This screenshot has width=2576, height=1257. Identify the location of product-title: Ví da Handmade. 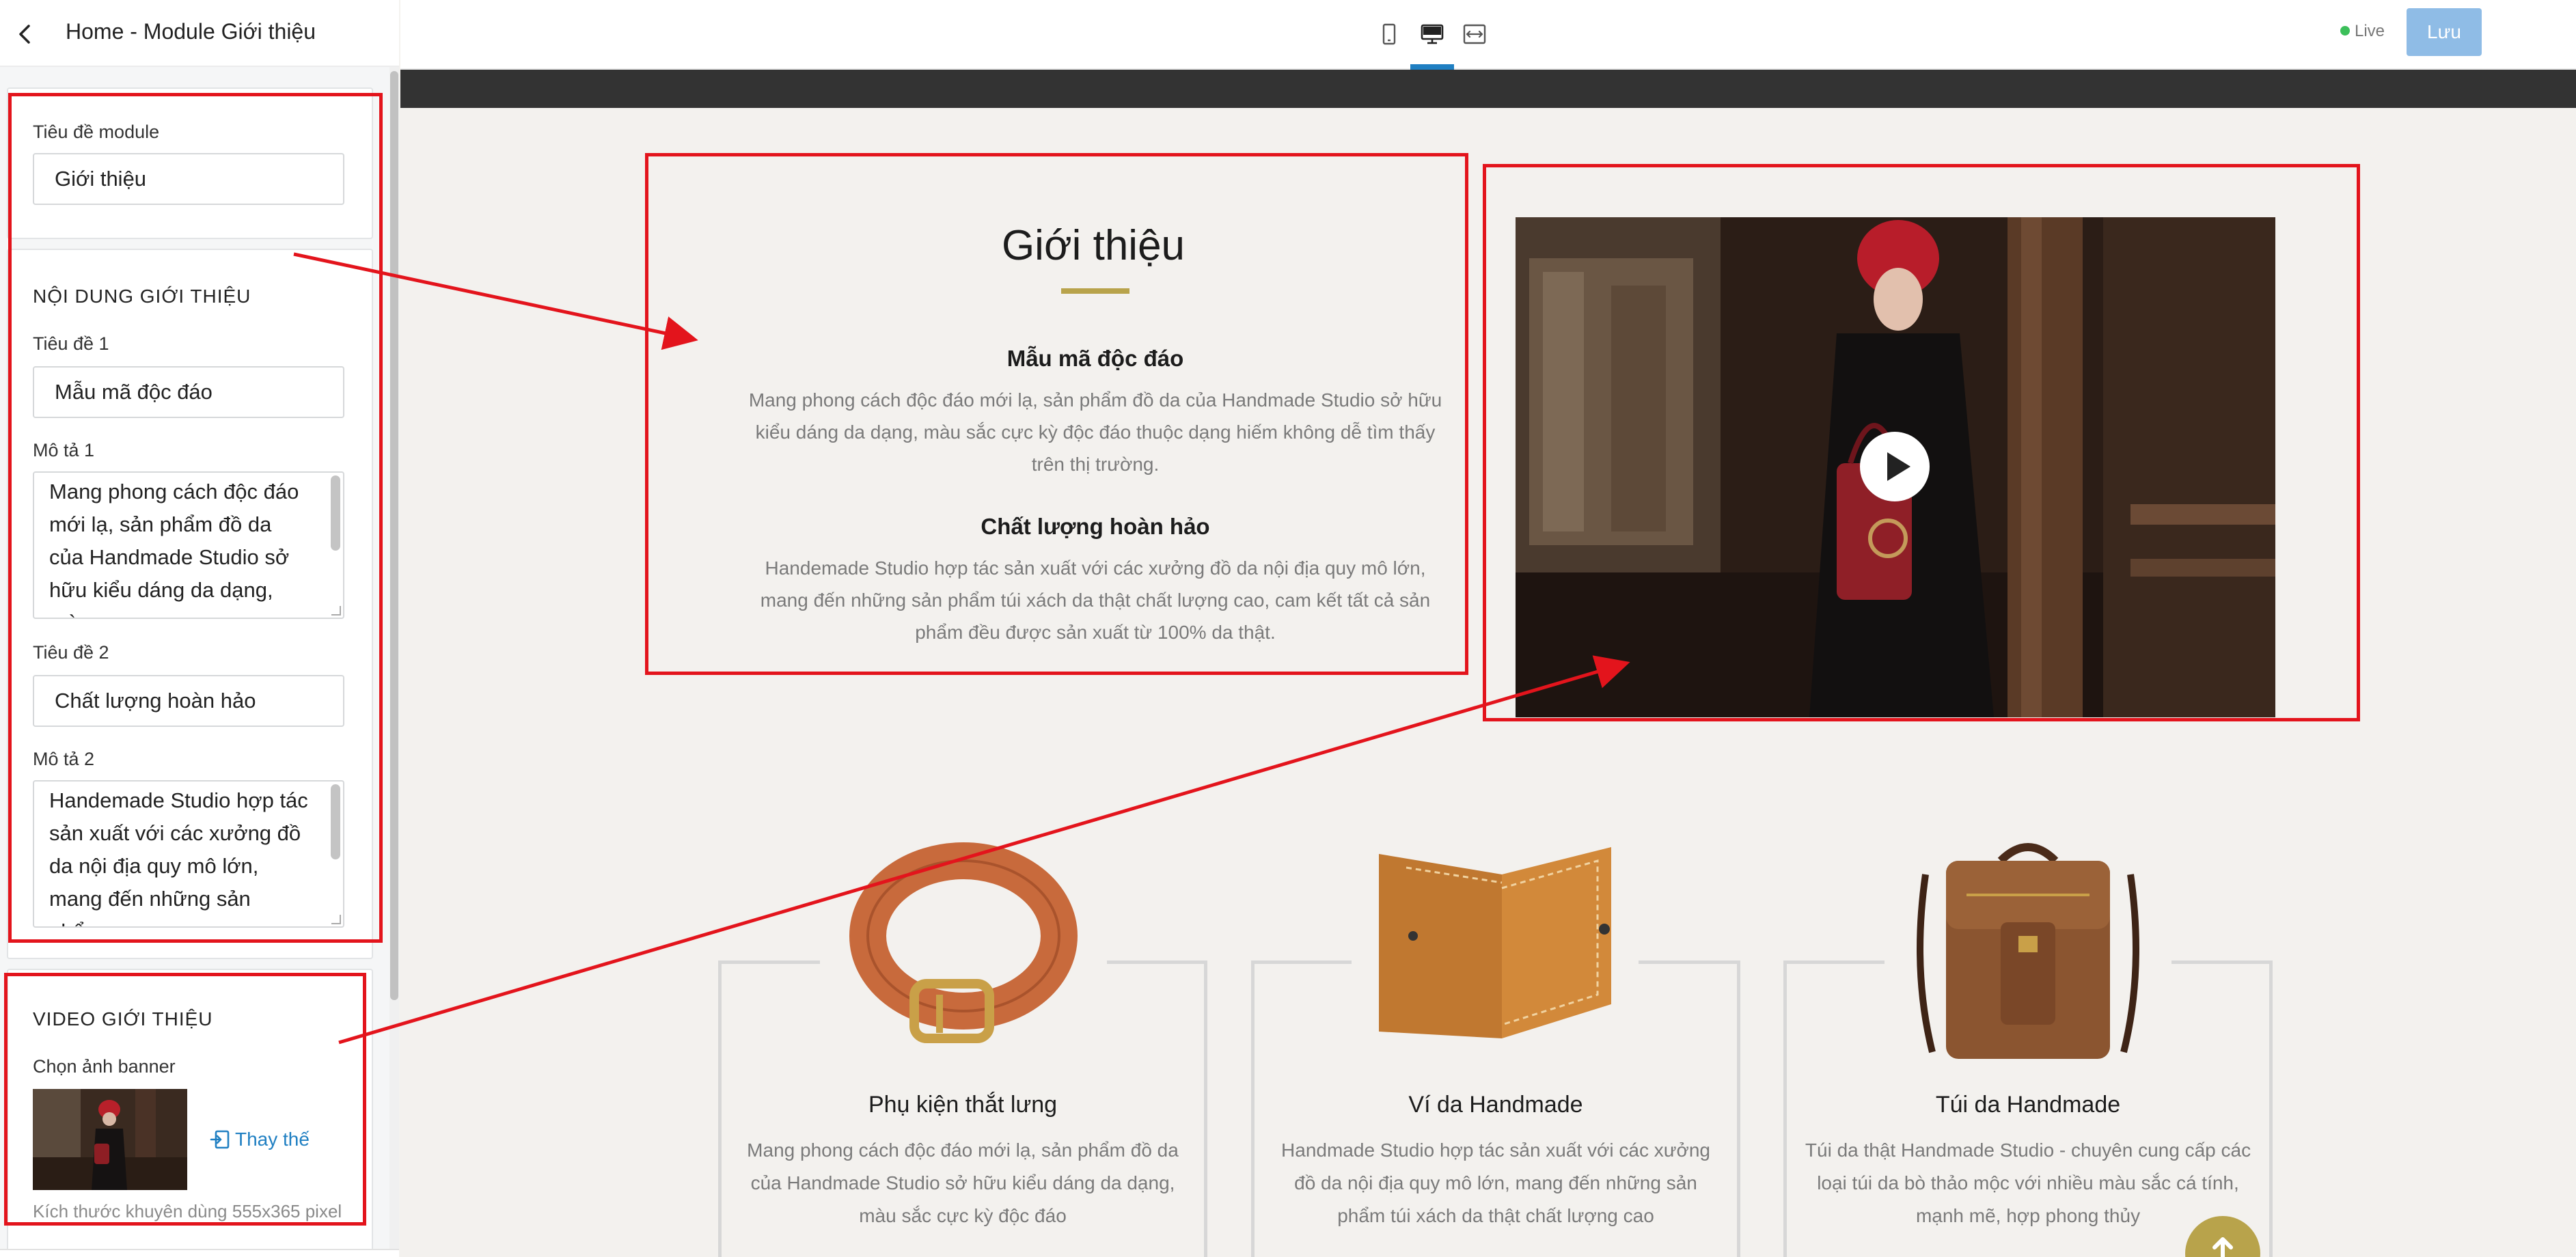
(1495, 1105).